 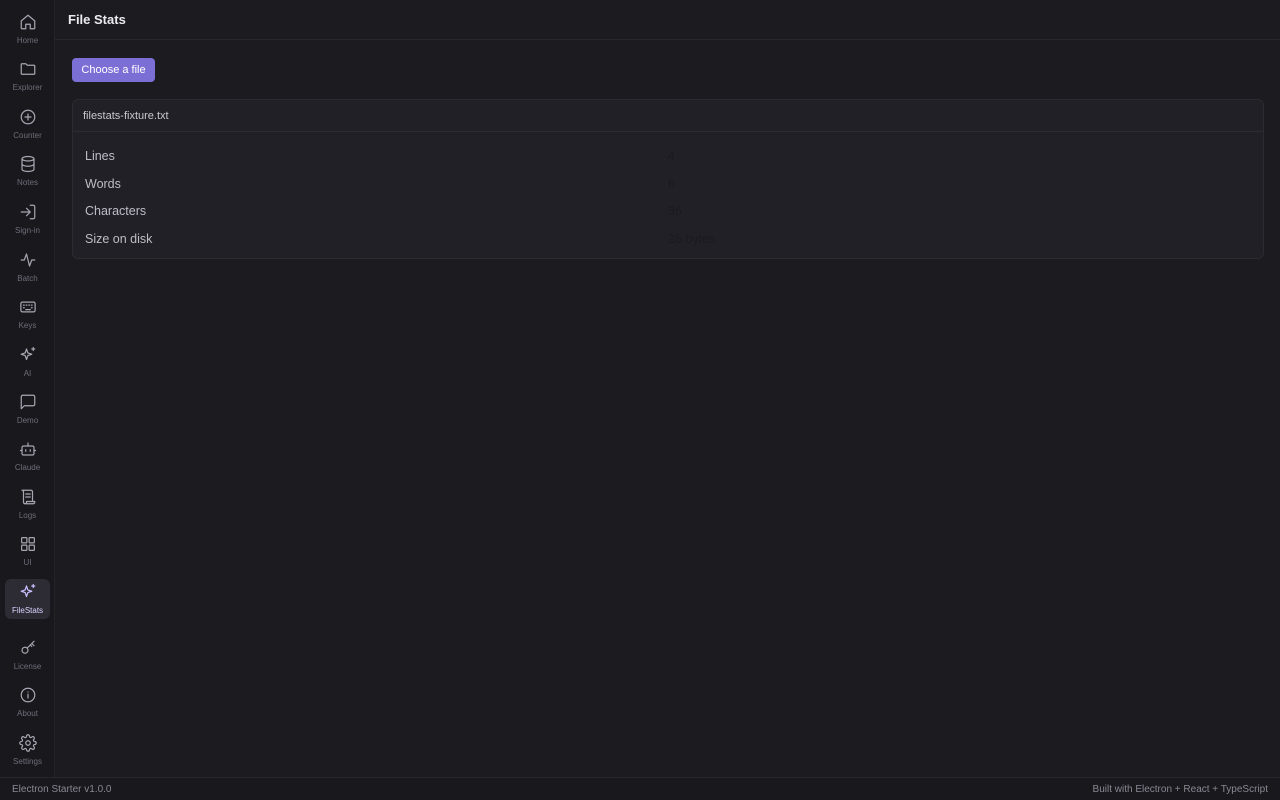 I want to click on sidebar-item-license: License, so click(x=27, y=655).